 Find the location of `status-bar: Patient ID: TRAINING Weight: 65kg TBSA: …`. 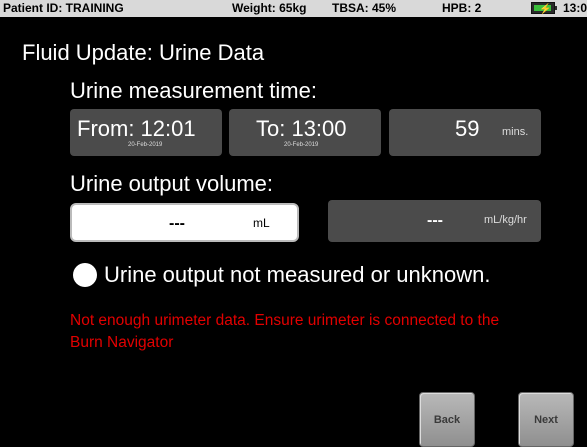

status-bar: Patient ID: TRAINING Weight: 65kg TBSA: … is located at coordinates (293, 8).